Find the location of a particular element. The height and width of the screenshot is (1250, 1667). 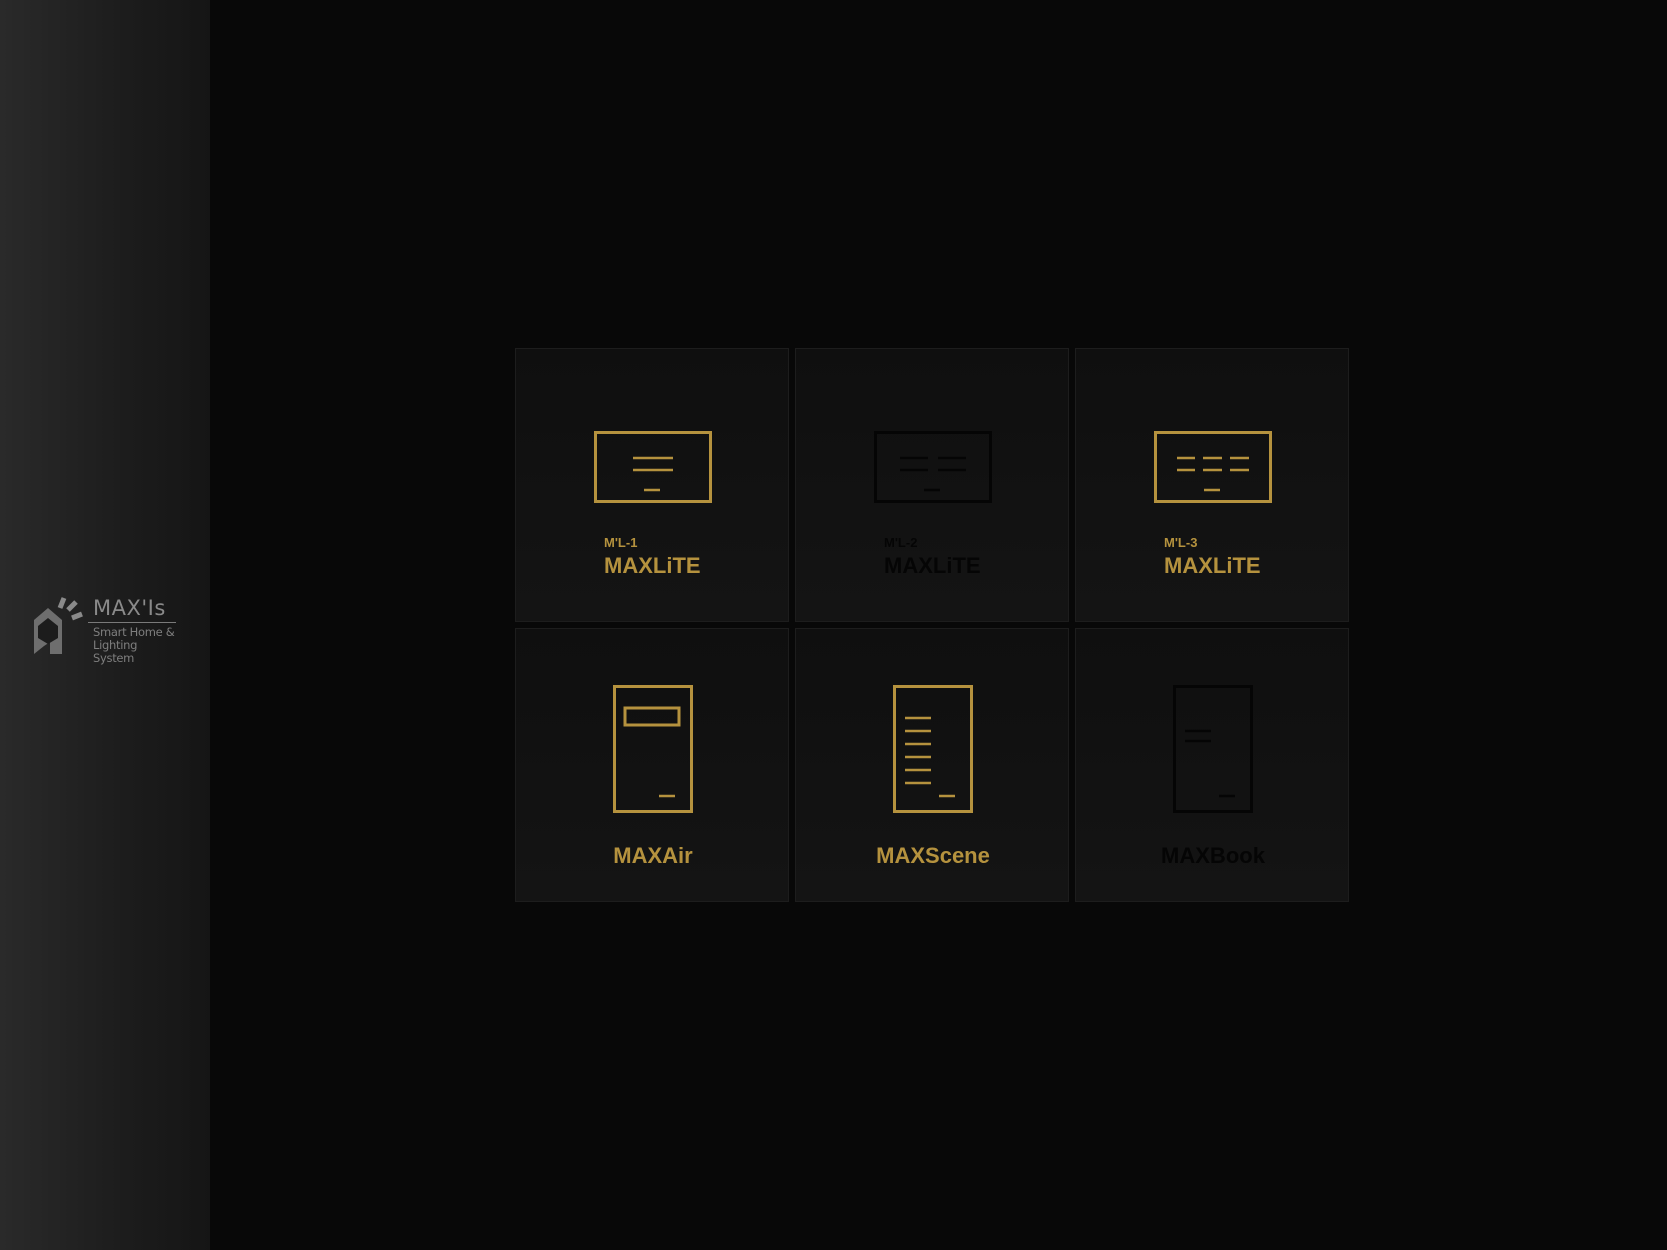

tile-maxair: MAXAir is located at coordinates (652, 765).